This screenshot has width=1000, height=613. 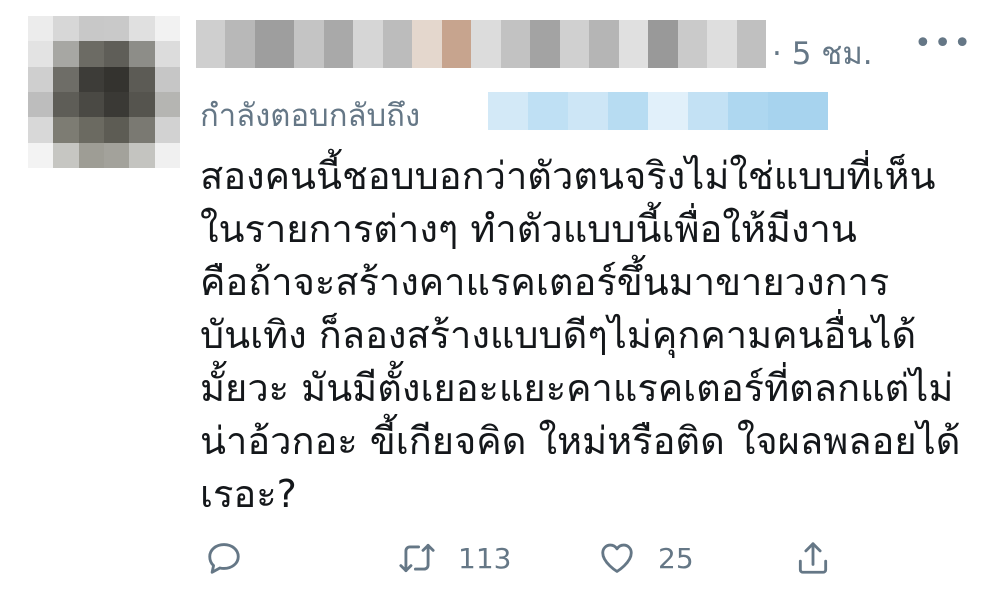 I want to click on reply-button, so click(x=224, y=558).